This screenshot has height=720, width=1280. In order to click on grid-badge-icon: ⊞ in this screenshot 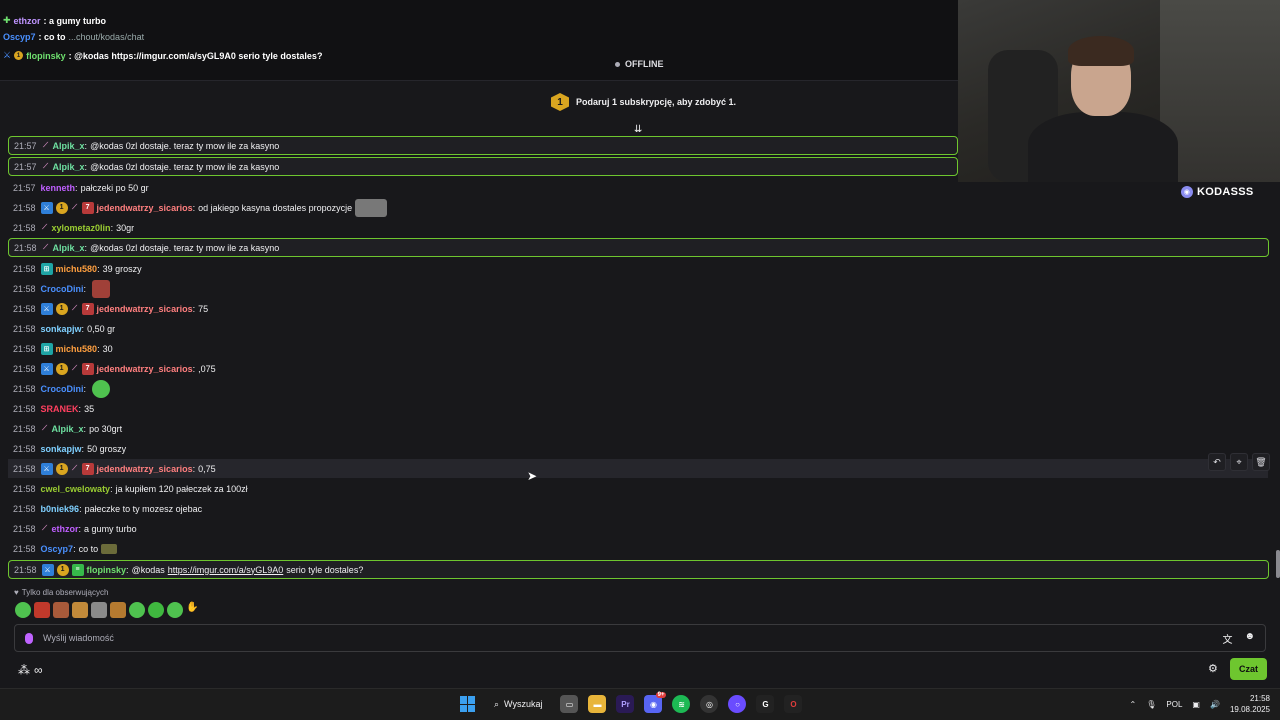, I will do `click(46, 268)`.